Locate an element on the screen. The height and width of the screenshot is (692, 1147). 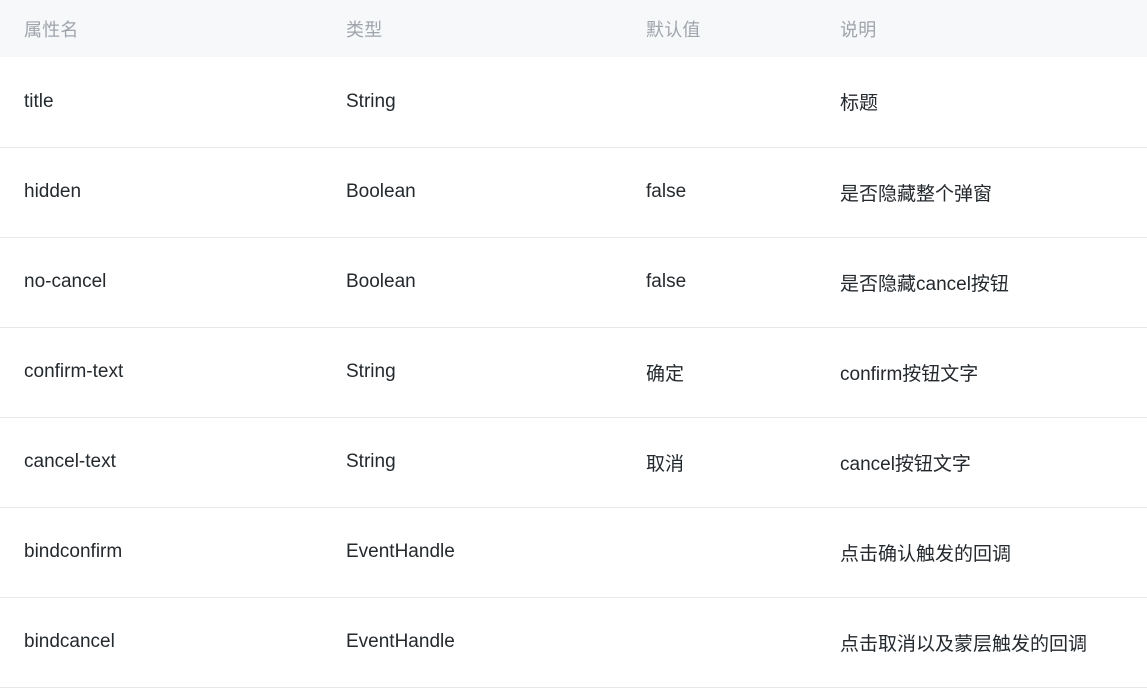
column-header-type: 类型 is located at coordinates (473, 28).